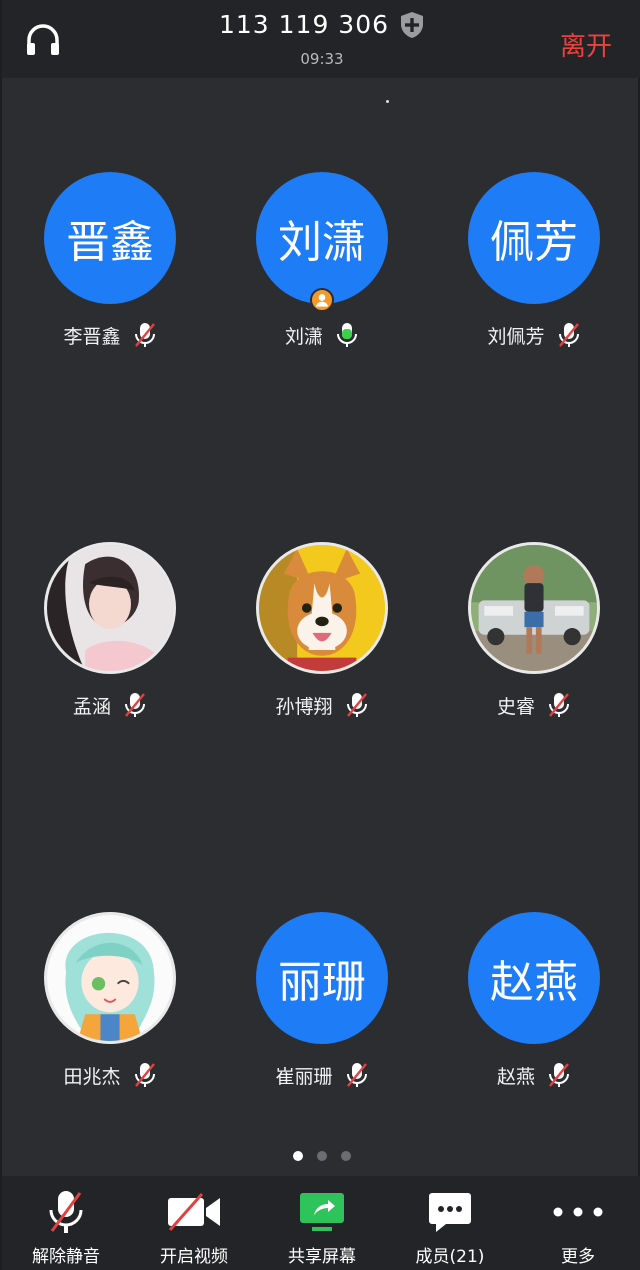 The height and width of the screenshot is (1270, 640). I want to click on share-screen-button: 共享屏幕, so click(322, 1223).